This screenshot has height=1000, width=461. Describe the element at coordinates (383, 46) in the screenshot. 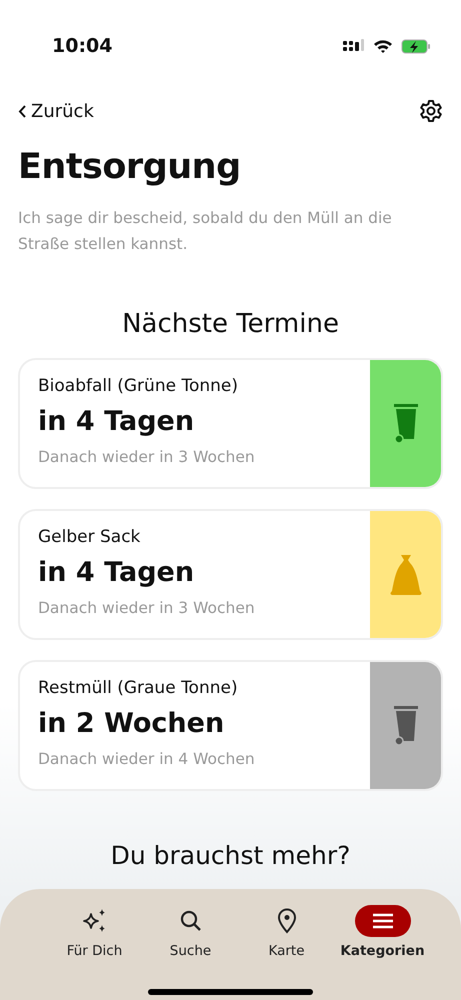

I see `wifi-icon` at that location.